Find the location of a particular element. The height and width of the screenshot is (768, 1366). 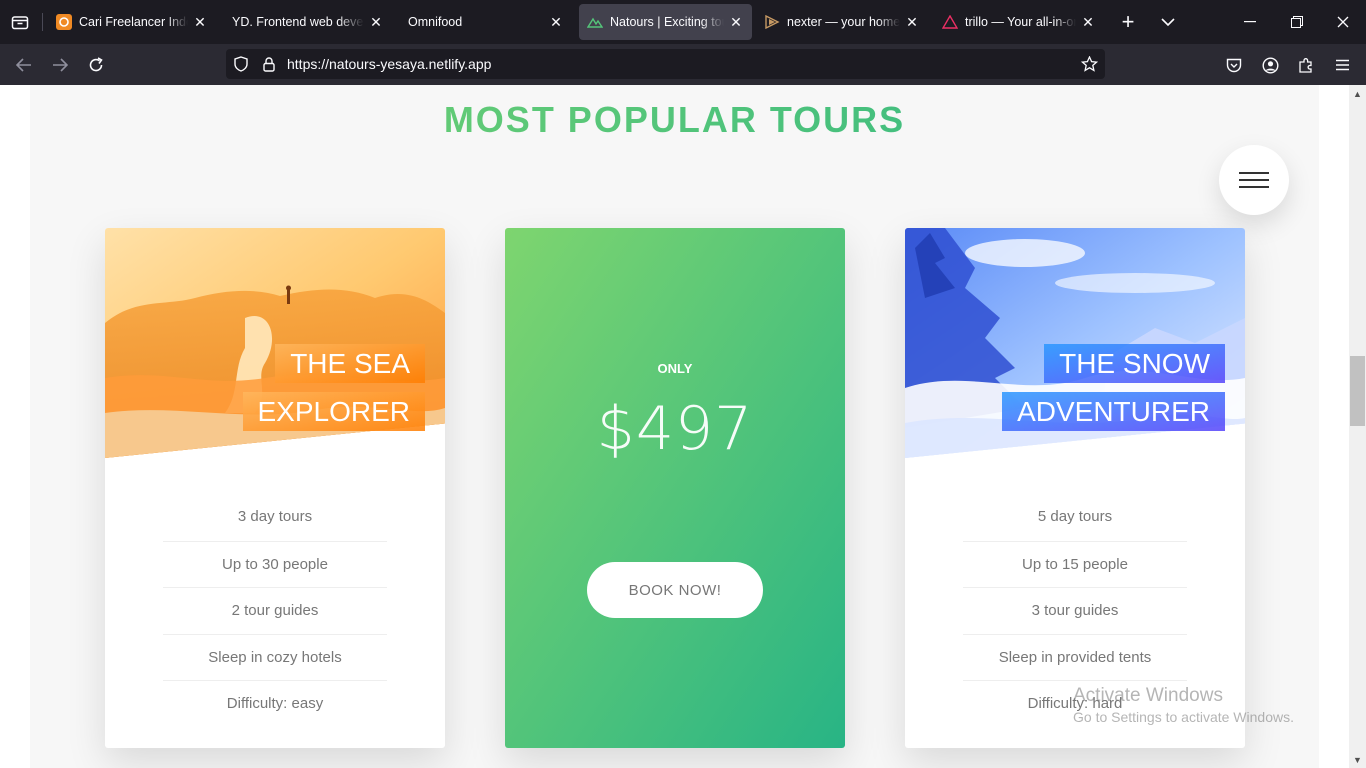

lock-icon is located at coordinates (269, 64).